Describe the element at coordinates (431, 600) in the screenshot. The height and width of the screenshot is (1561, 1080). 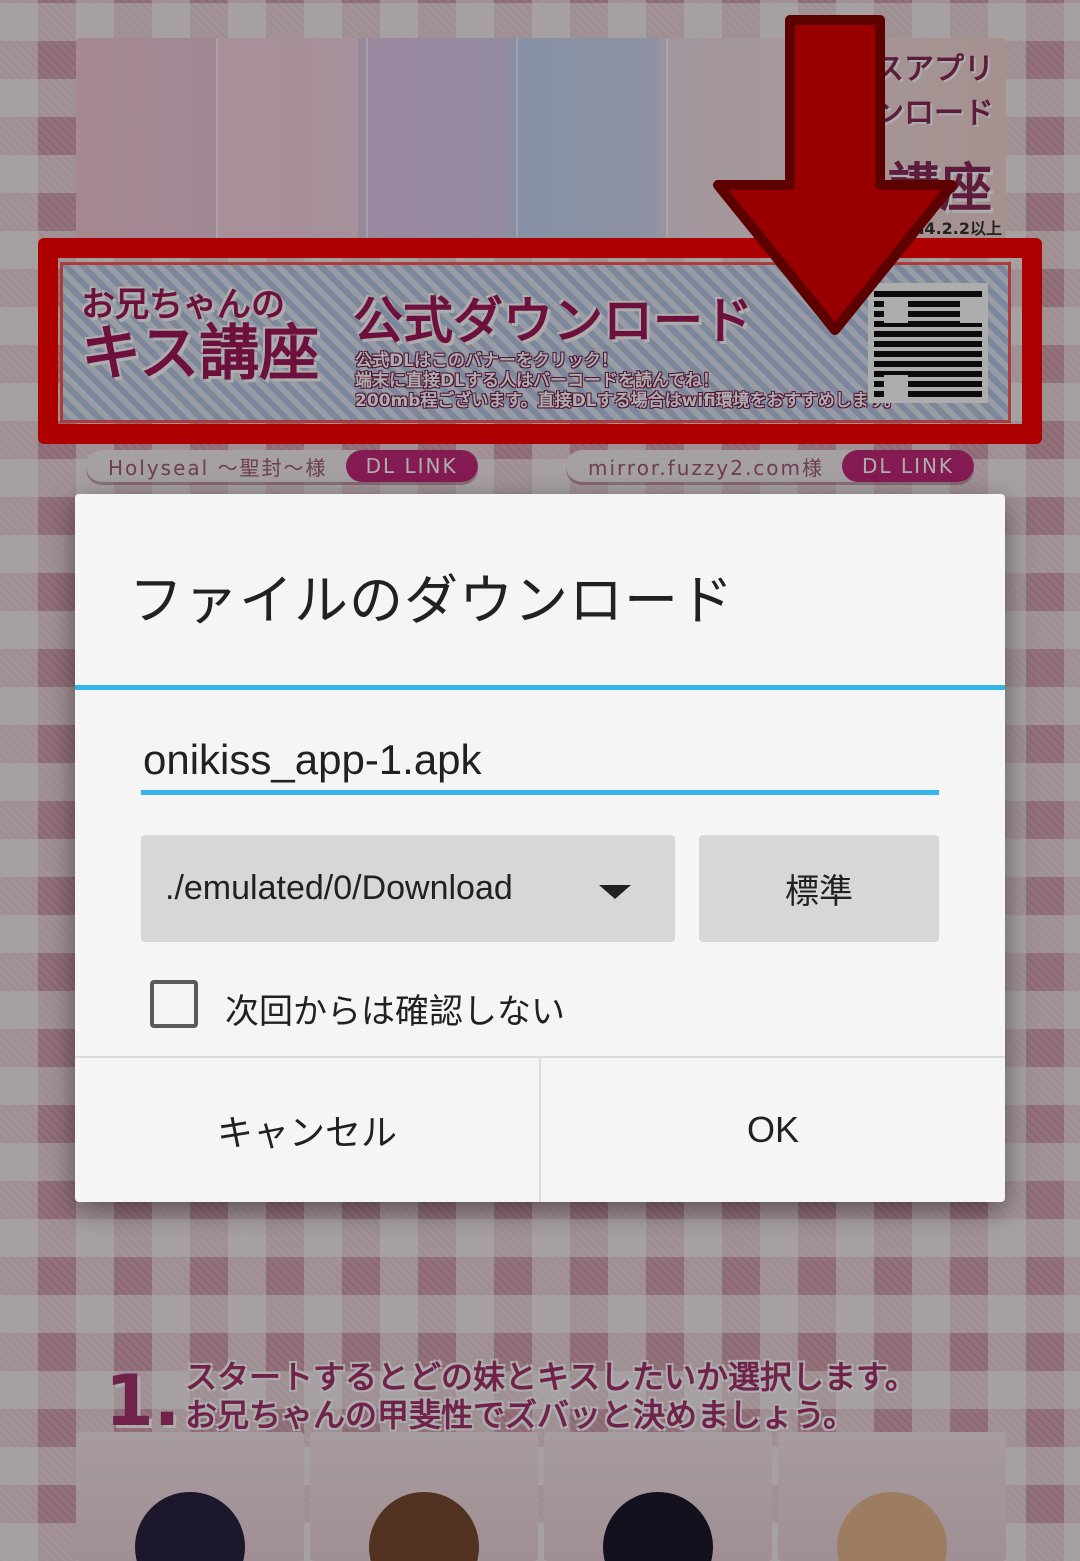
I see `dialog-title: ファイルのダウンロード` at that location.